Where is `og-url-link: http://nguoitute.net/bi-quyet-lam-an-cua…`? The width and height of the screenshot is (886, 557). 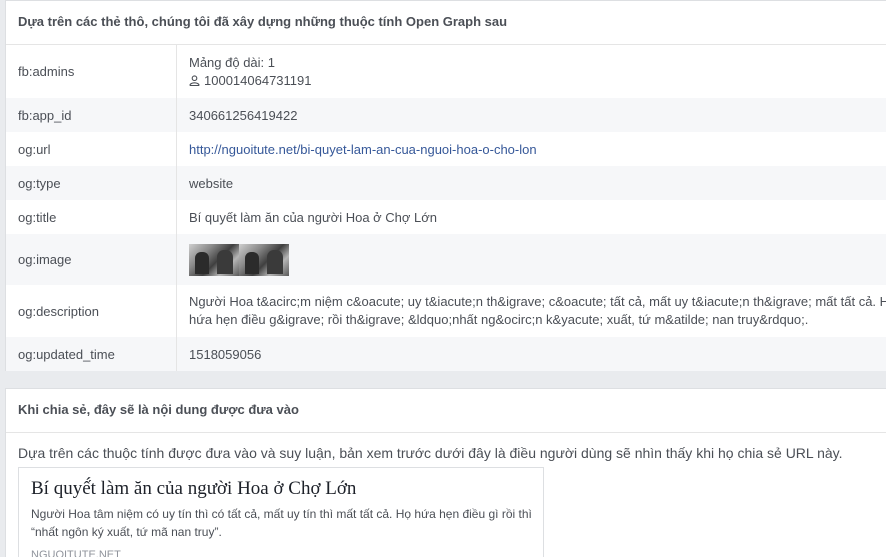 og-url-link: http://nguoitute.net/bi-quyet-lam-an-cua… is located at coordinates (363, 149).